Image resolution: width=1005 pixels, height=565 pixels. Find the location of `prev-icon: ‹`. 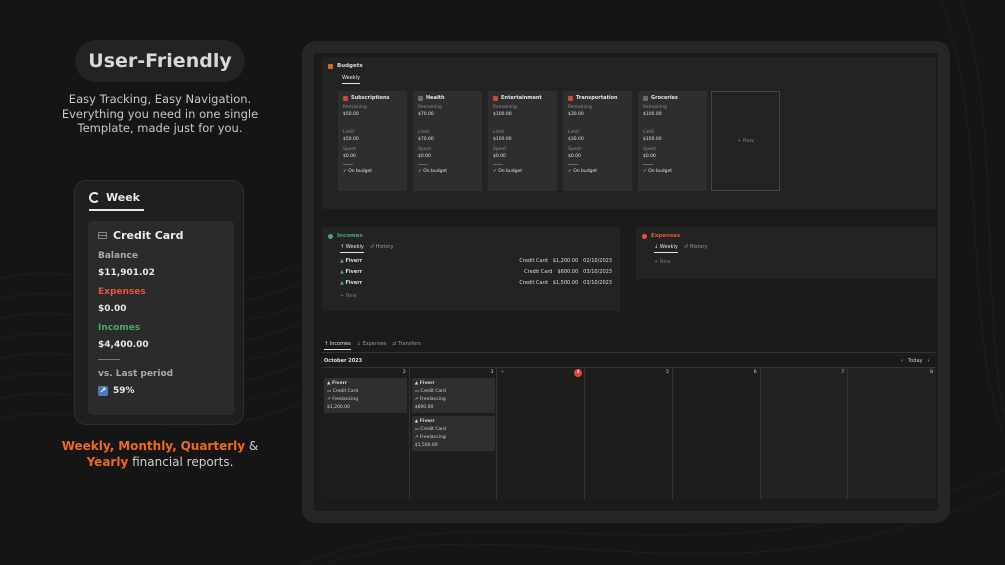

prev-icon: ‹ is located at coordinates (902, 361).